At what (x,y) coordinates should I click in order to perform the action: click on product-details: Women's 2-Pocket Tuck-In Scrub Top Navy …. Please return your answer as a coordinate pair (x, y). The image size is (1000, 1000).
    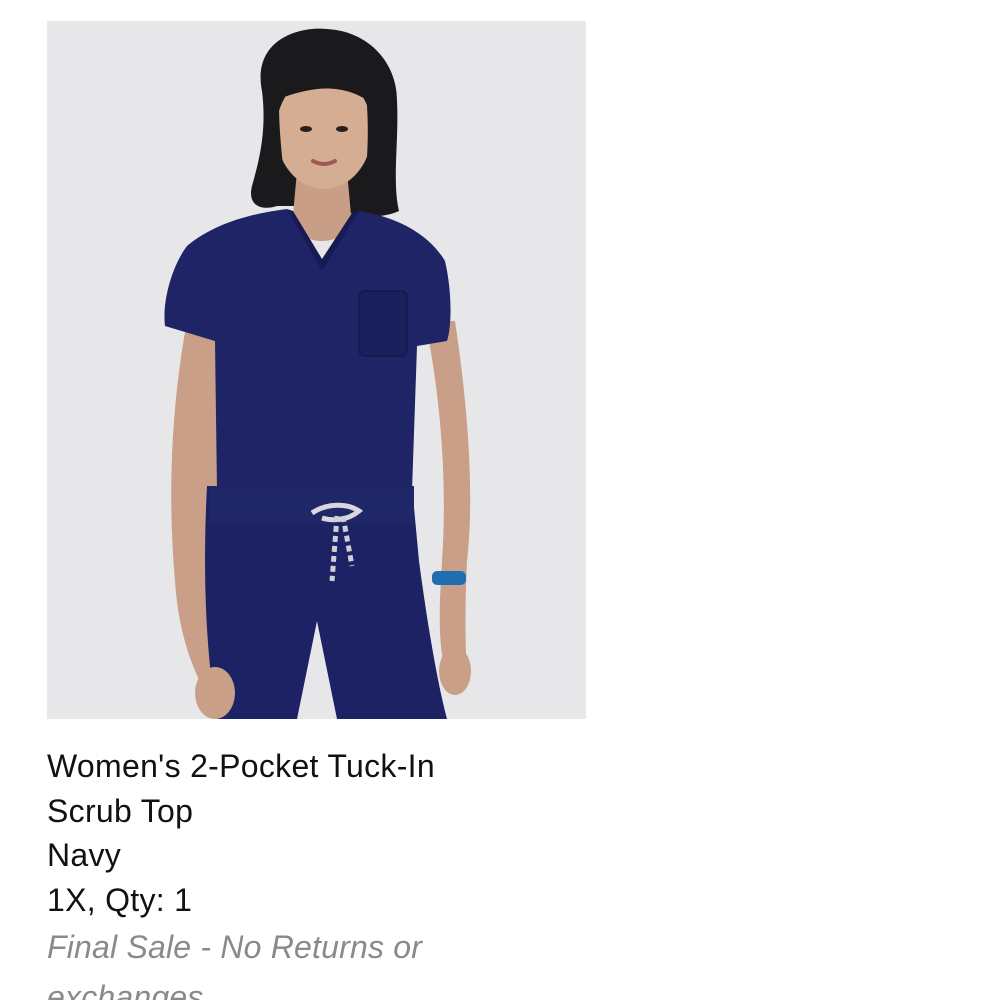
    Looking at the image, I should click on (307, 872).